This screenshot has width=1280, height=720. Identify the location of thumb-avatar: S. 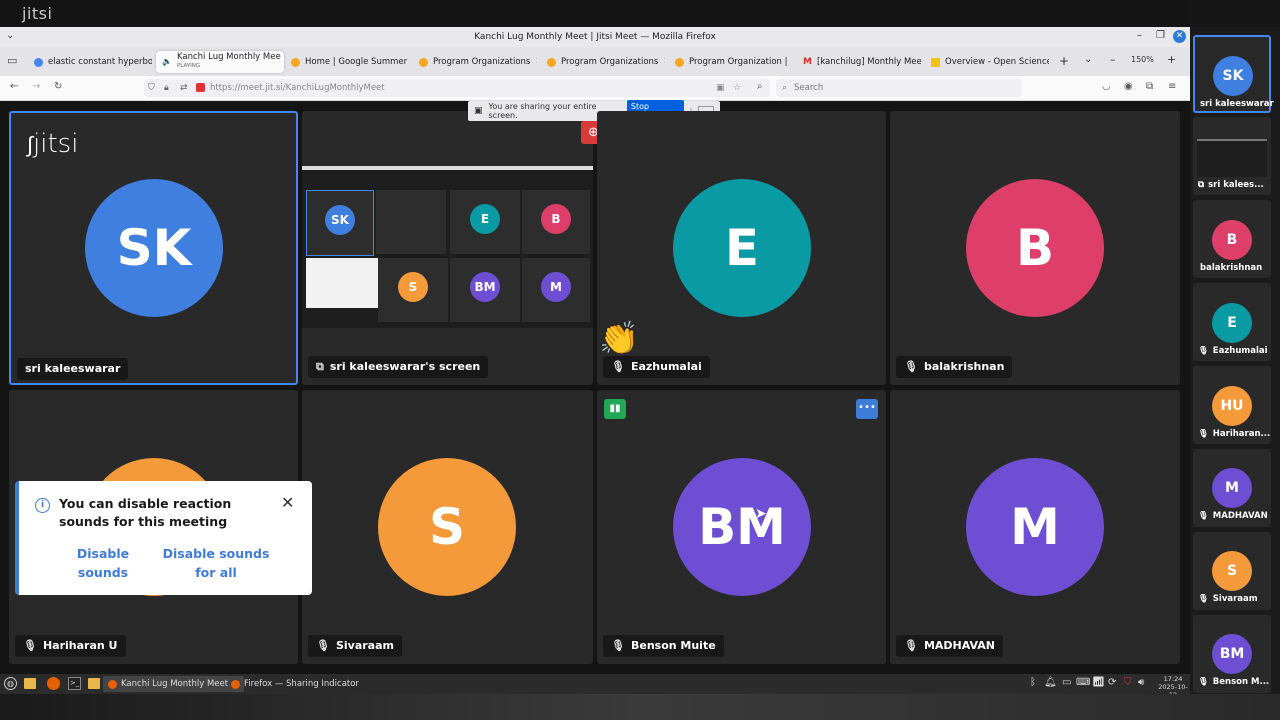
(1232, 571).